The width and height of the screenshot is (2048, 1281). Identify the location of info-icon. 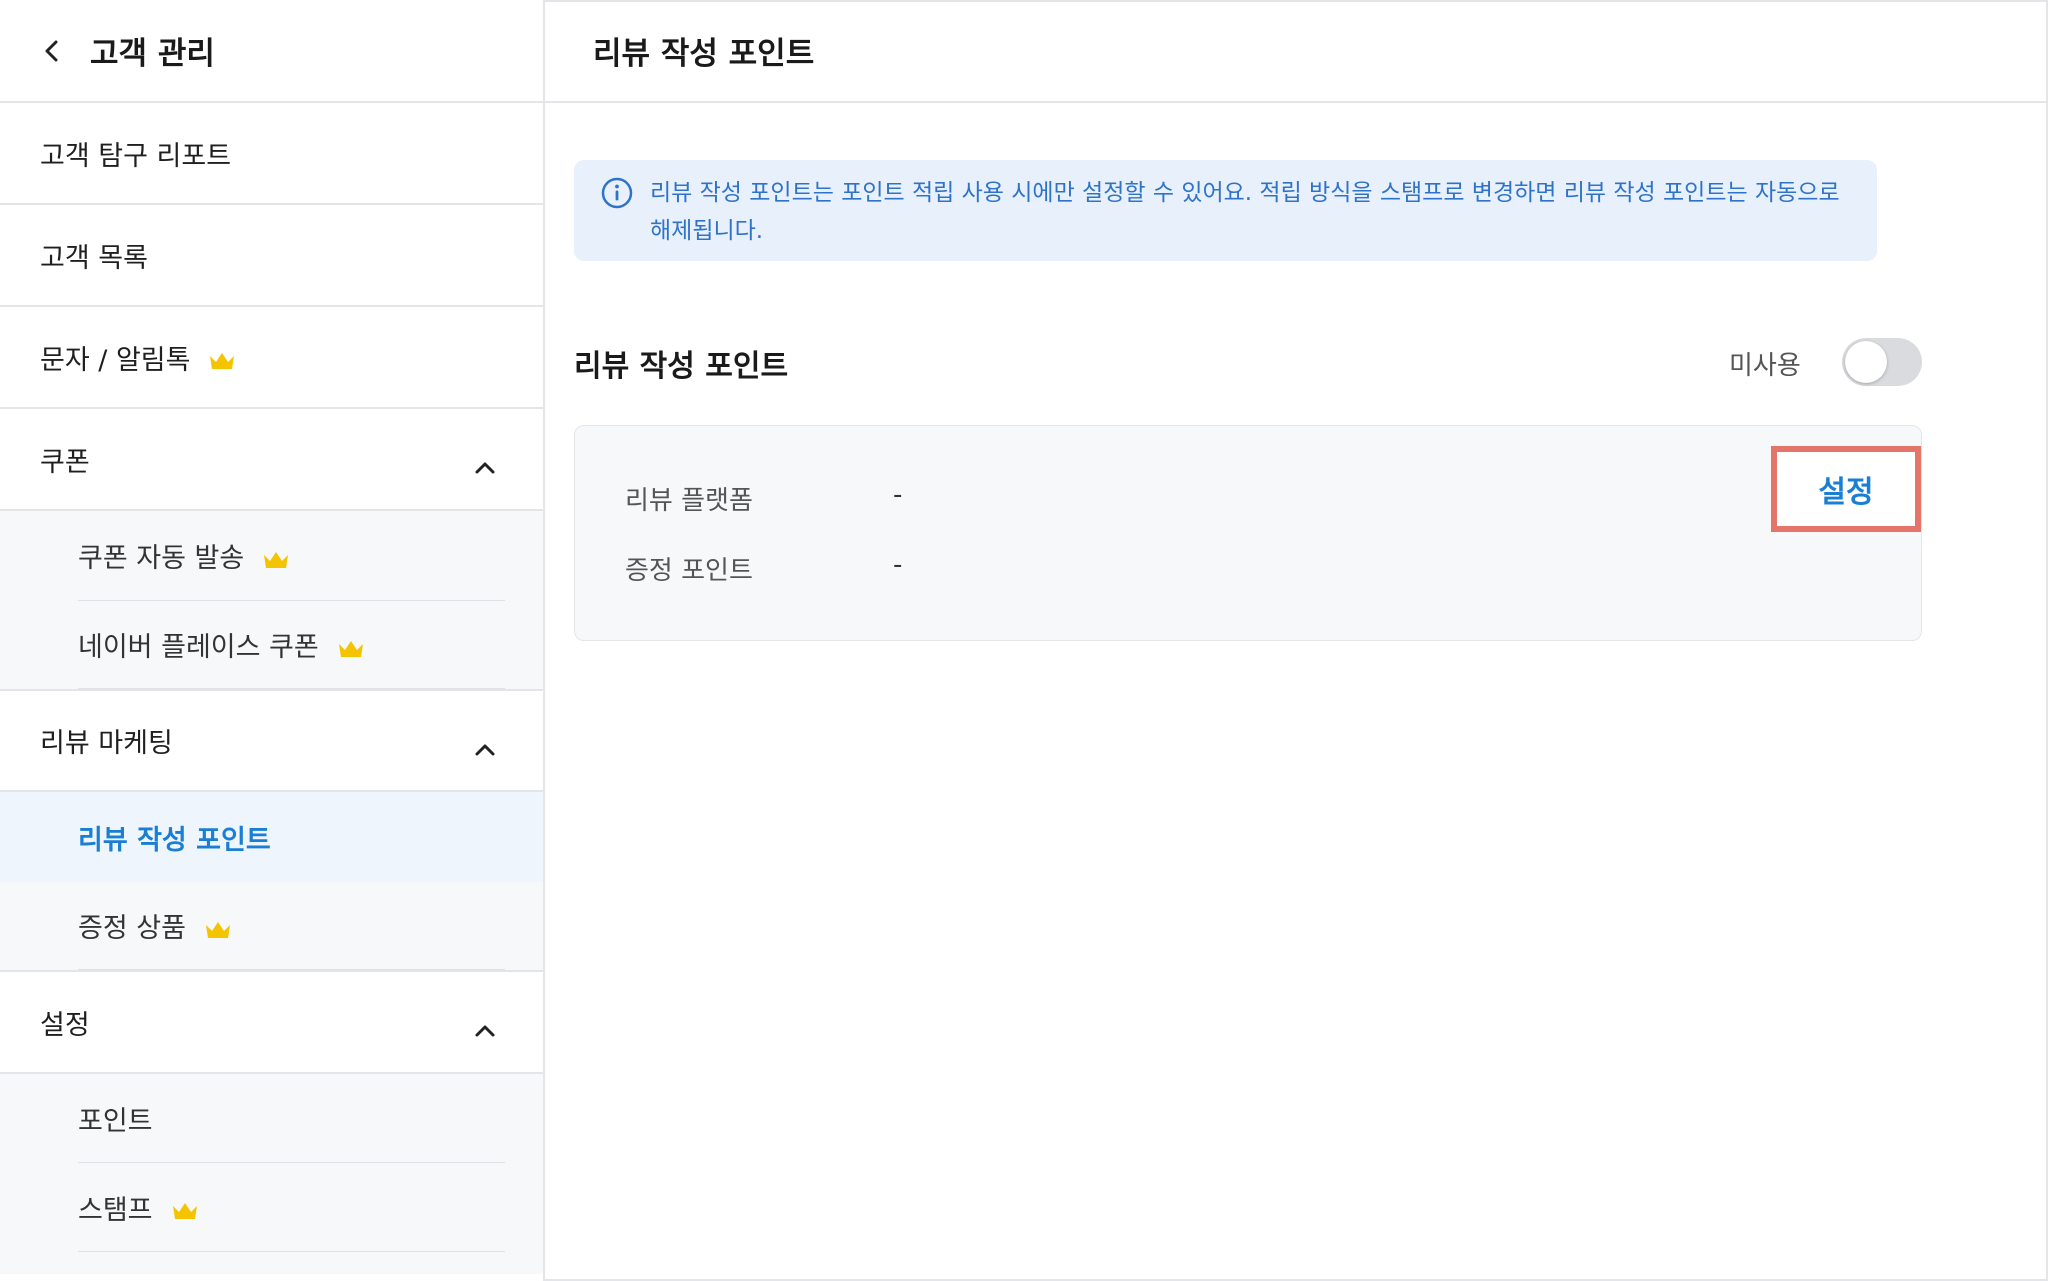
(617, 193).